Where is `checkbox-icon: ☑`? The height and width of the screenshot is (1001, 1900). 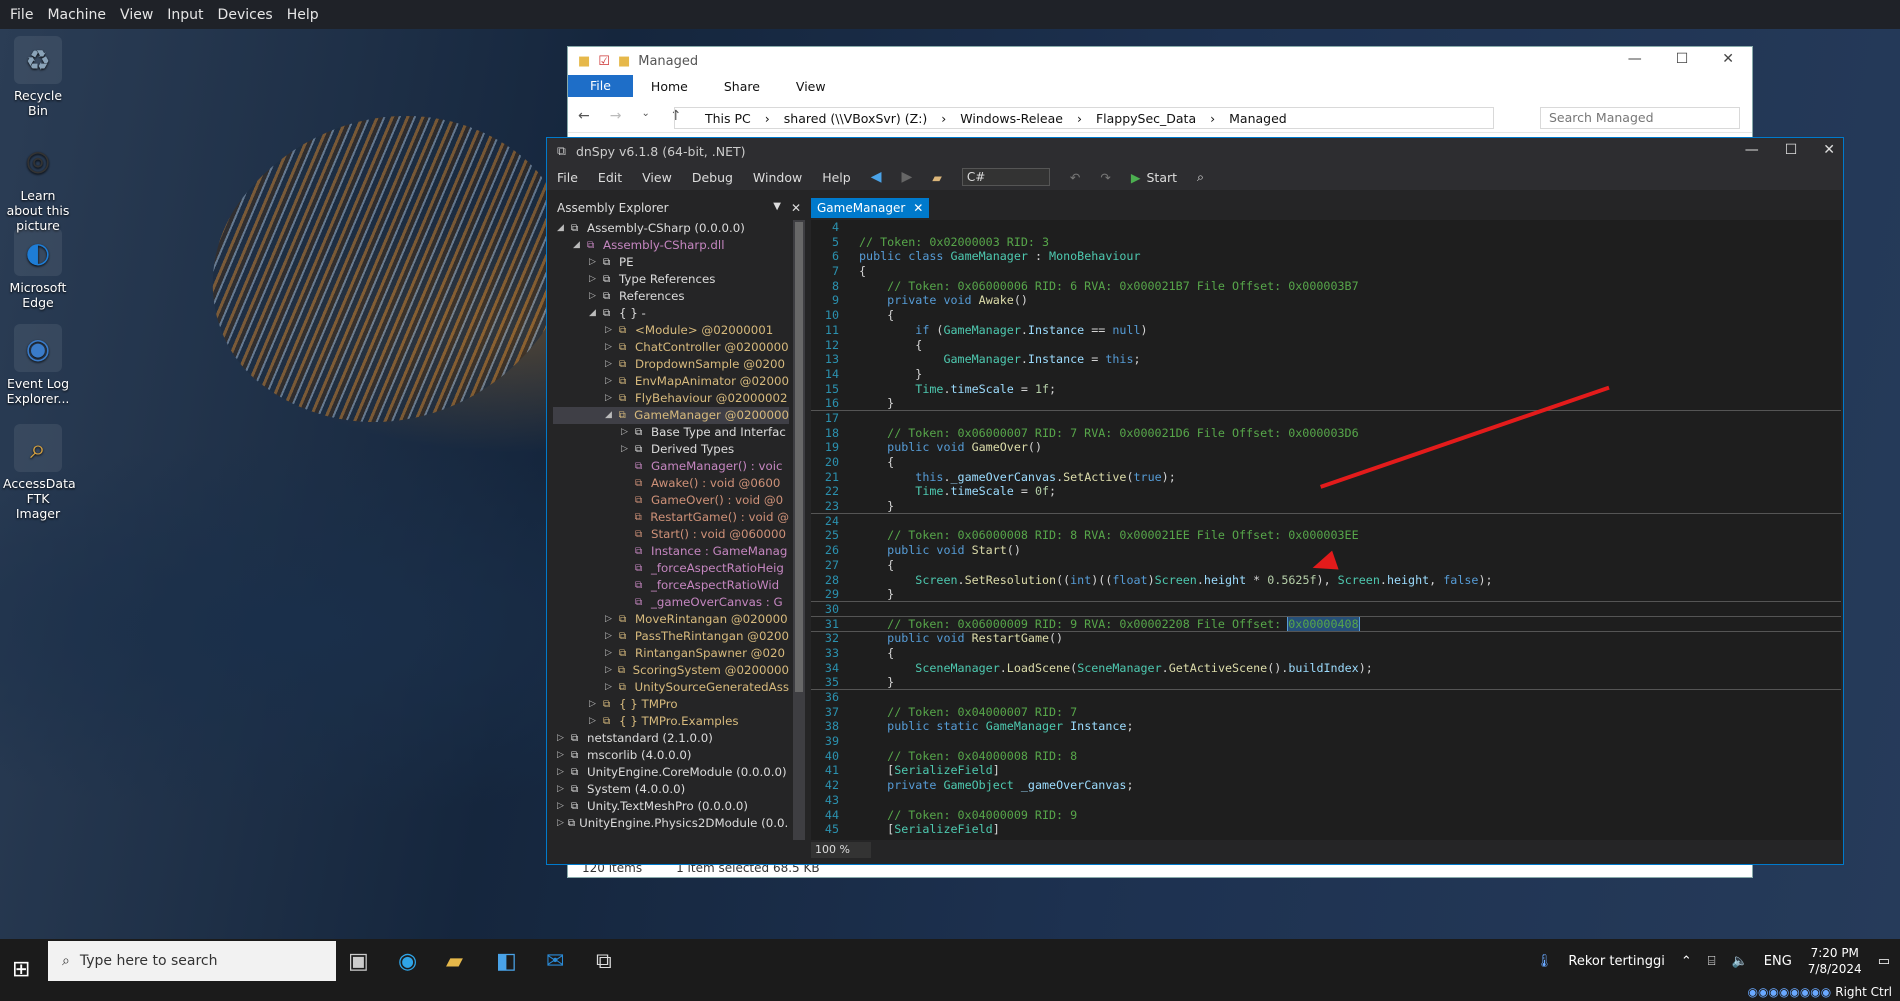
checkbox-icon: ☑ is located at coordinates (604, 61).